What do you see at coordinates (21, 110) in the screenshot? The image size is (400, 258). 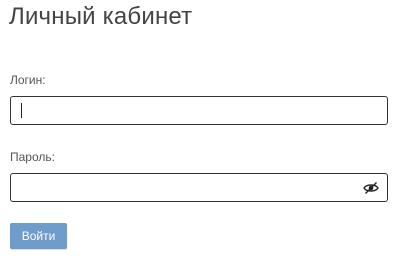 I see `text-caret` at bounding box center [21, 110].